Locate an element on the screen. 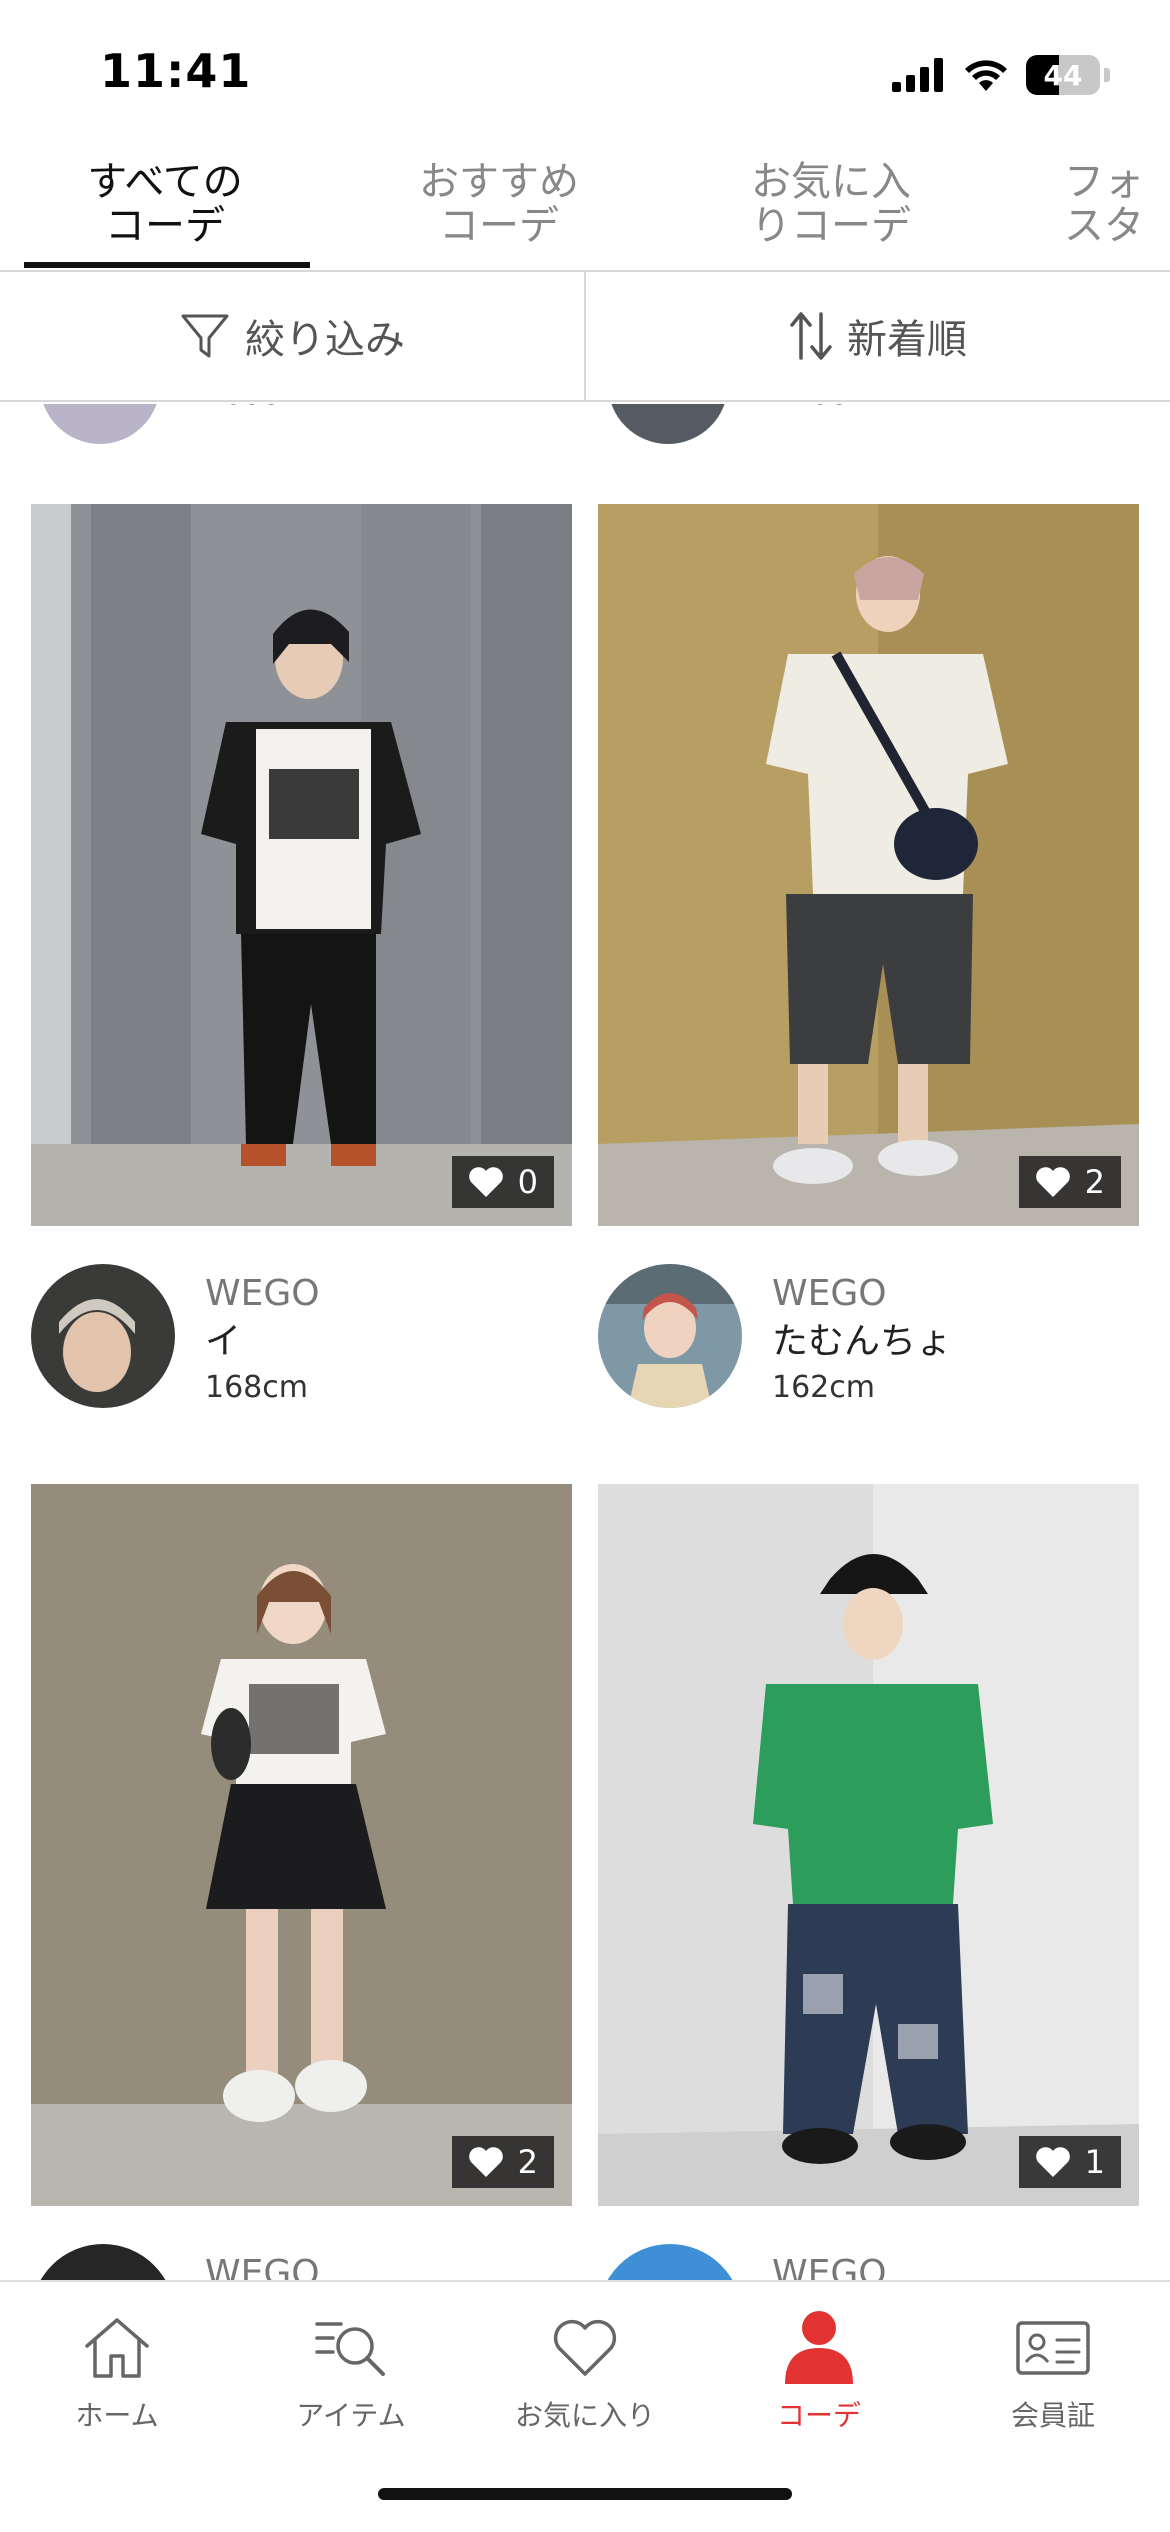 The width and height of the screenshot is (1170, 2532). nav-items: アイテム is located at coordinates (351, 2378).